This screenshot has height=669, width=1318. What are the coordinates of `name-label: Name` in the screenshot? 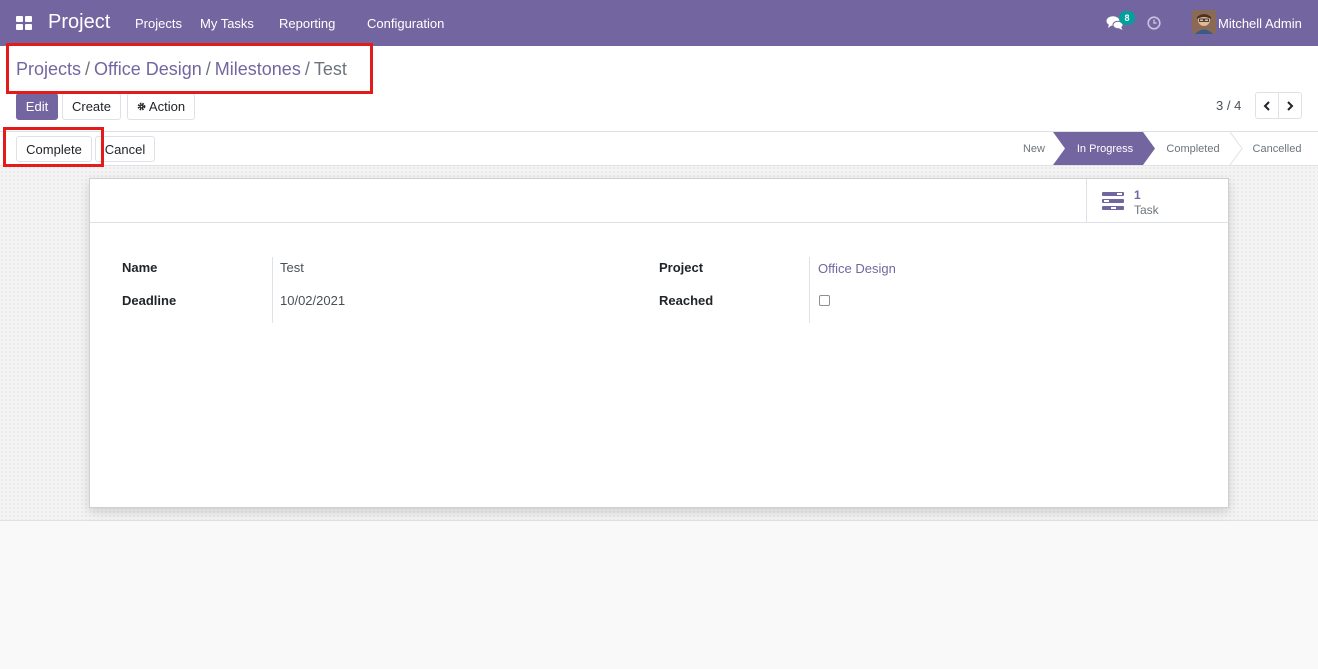 It's located at (140, 267).